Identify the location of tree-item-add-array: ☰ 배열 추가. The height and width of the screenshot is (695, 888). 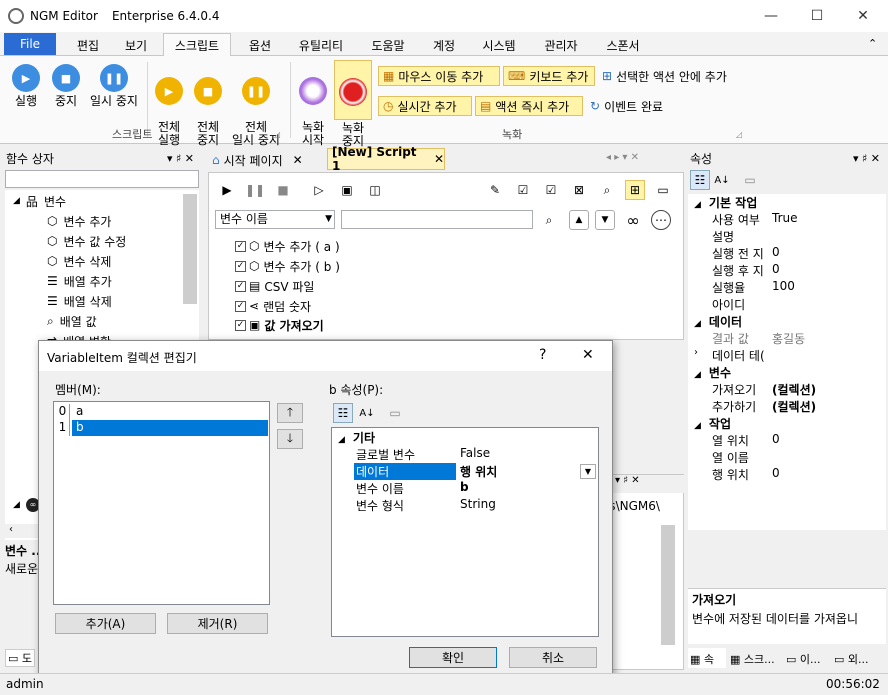
(79, 281).